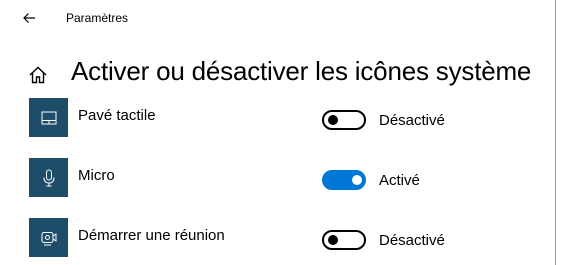  I want to click on touchpad-state: Désactivé, so click(412, 120).